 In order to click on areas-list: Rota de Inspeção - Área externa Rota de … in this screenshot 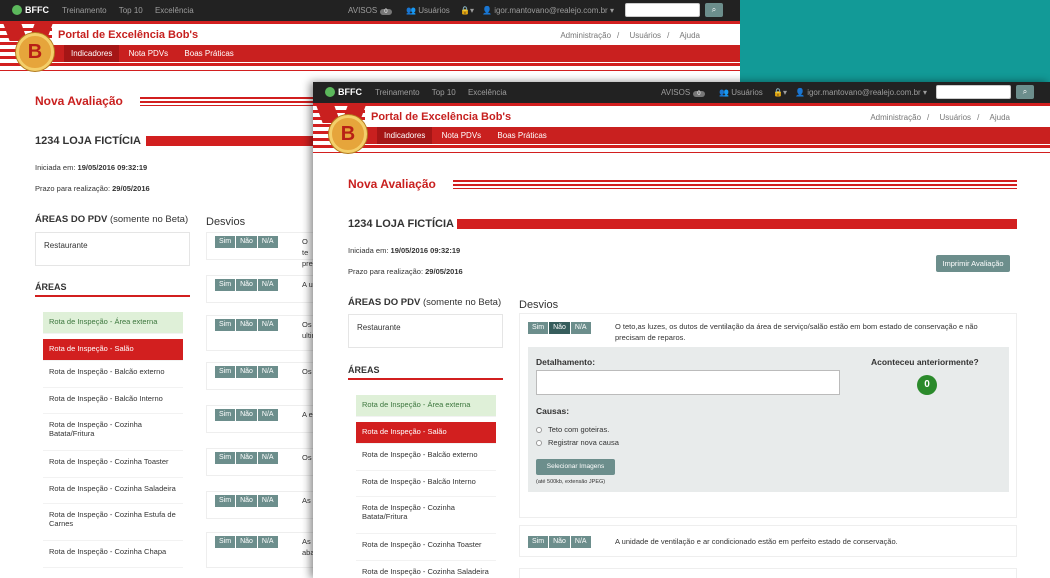, I will do `click(426, 486)`.